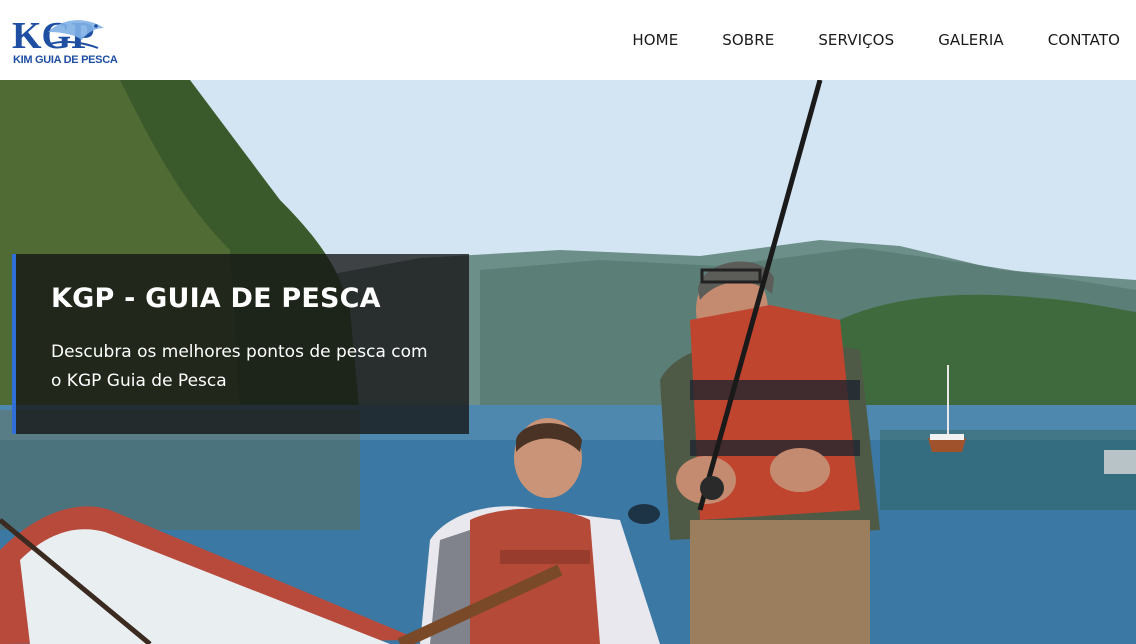  I want to click on nav-galeria: GALERIA, so click(971, 40).